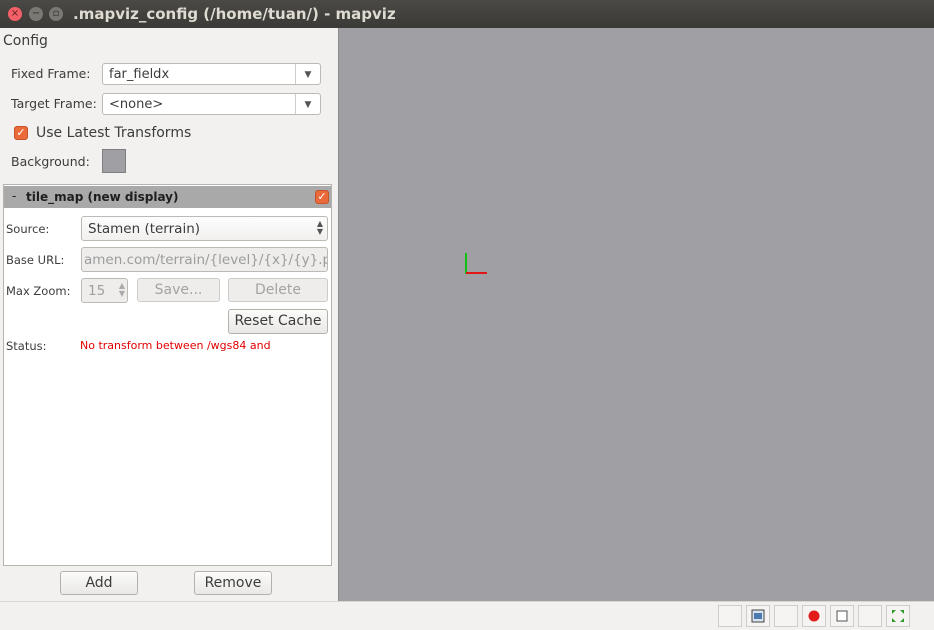 This screenshot has width=934, height=630. I want to click on background-label: Background:, so click(50, 161).